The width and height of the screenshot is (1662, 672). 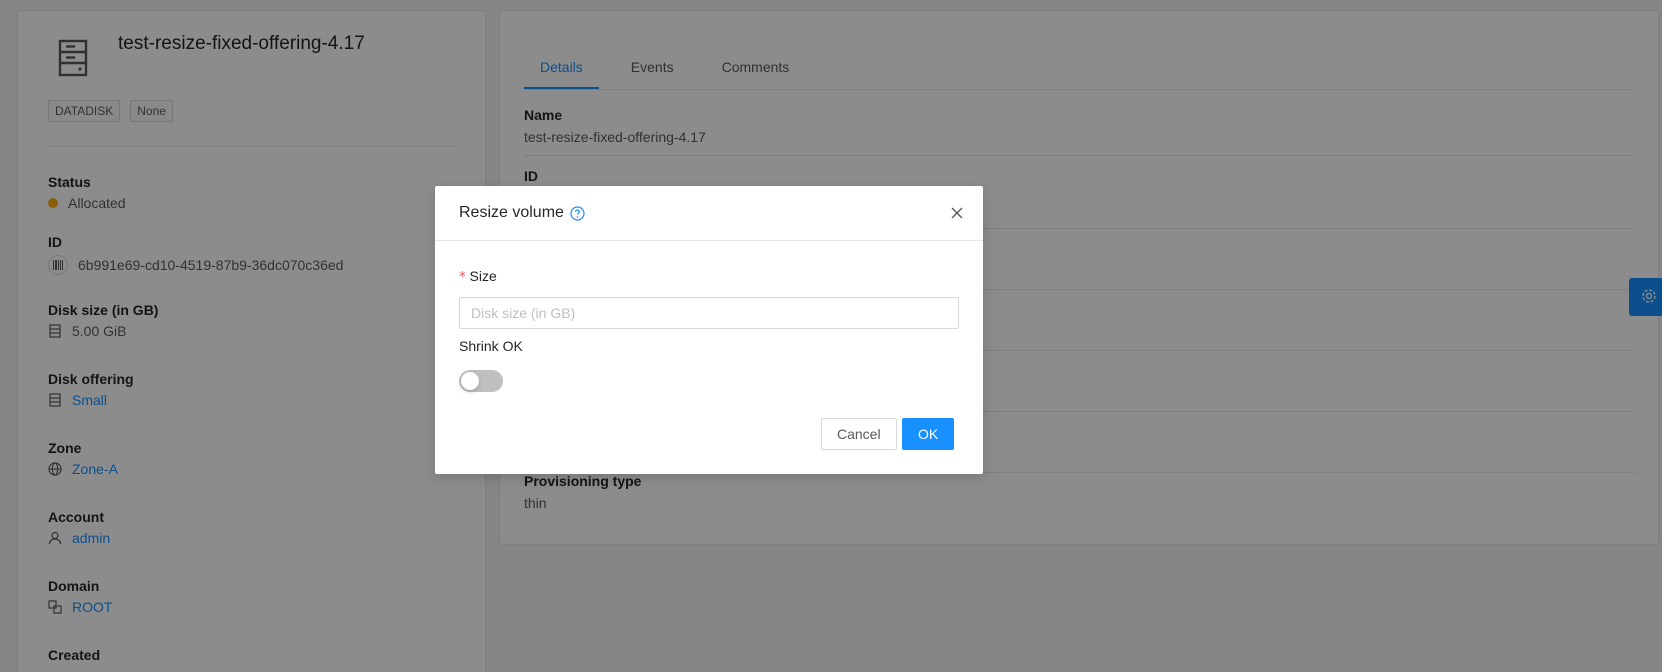 I want to click on dialog-title: Resize volume, so click(x=511, y=212).